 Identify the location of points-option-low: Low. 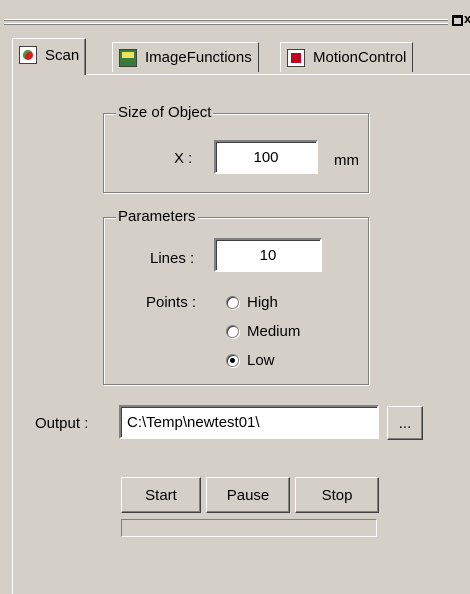
(250, 360).